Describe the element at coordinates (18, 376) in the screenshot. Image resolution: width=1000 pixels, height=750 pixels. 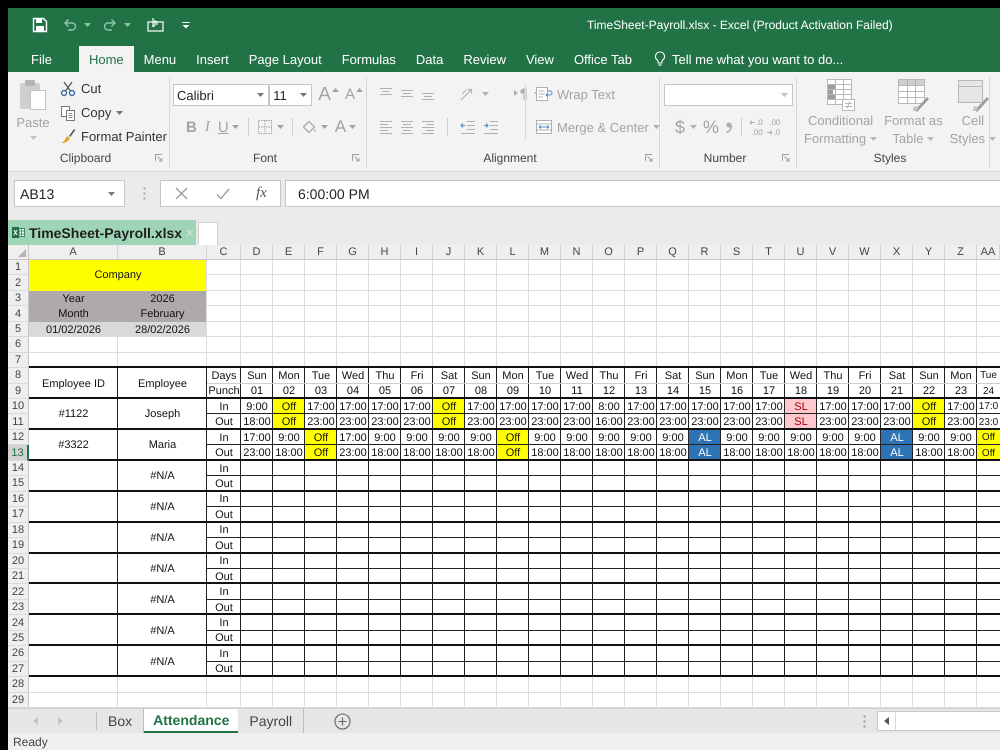
I see `row-header: 8` at that location.